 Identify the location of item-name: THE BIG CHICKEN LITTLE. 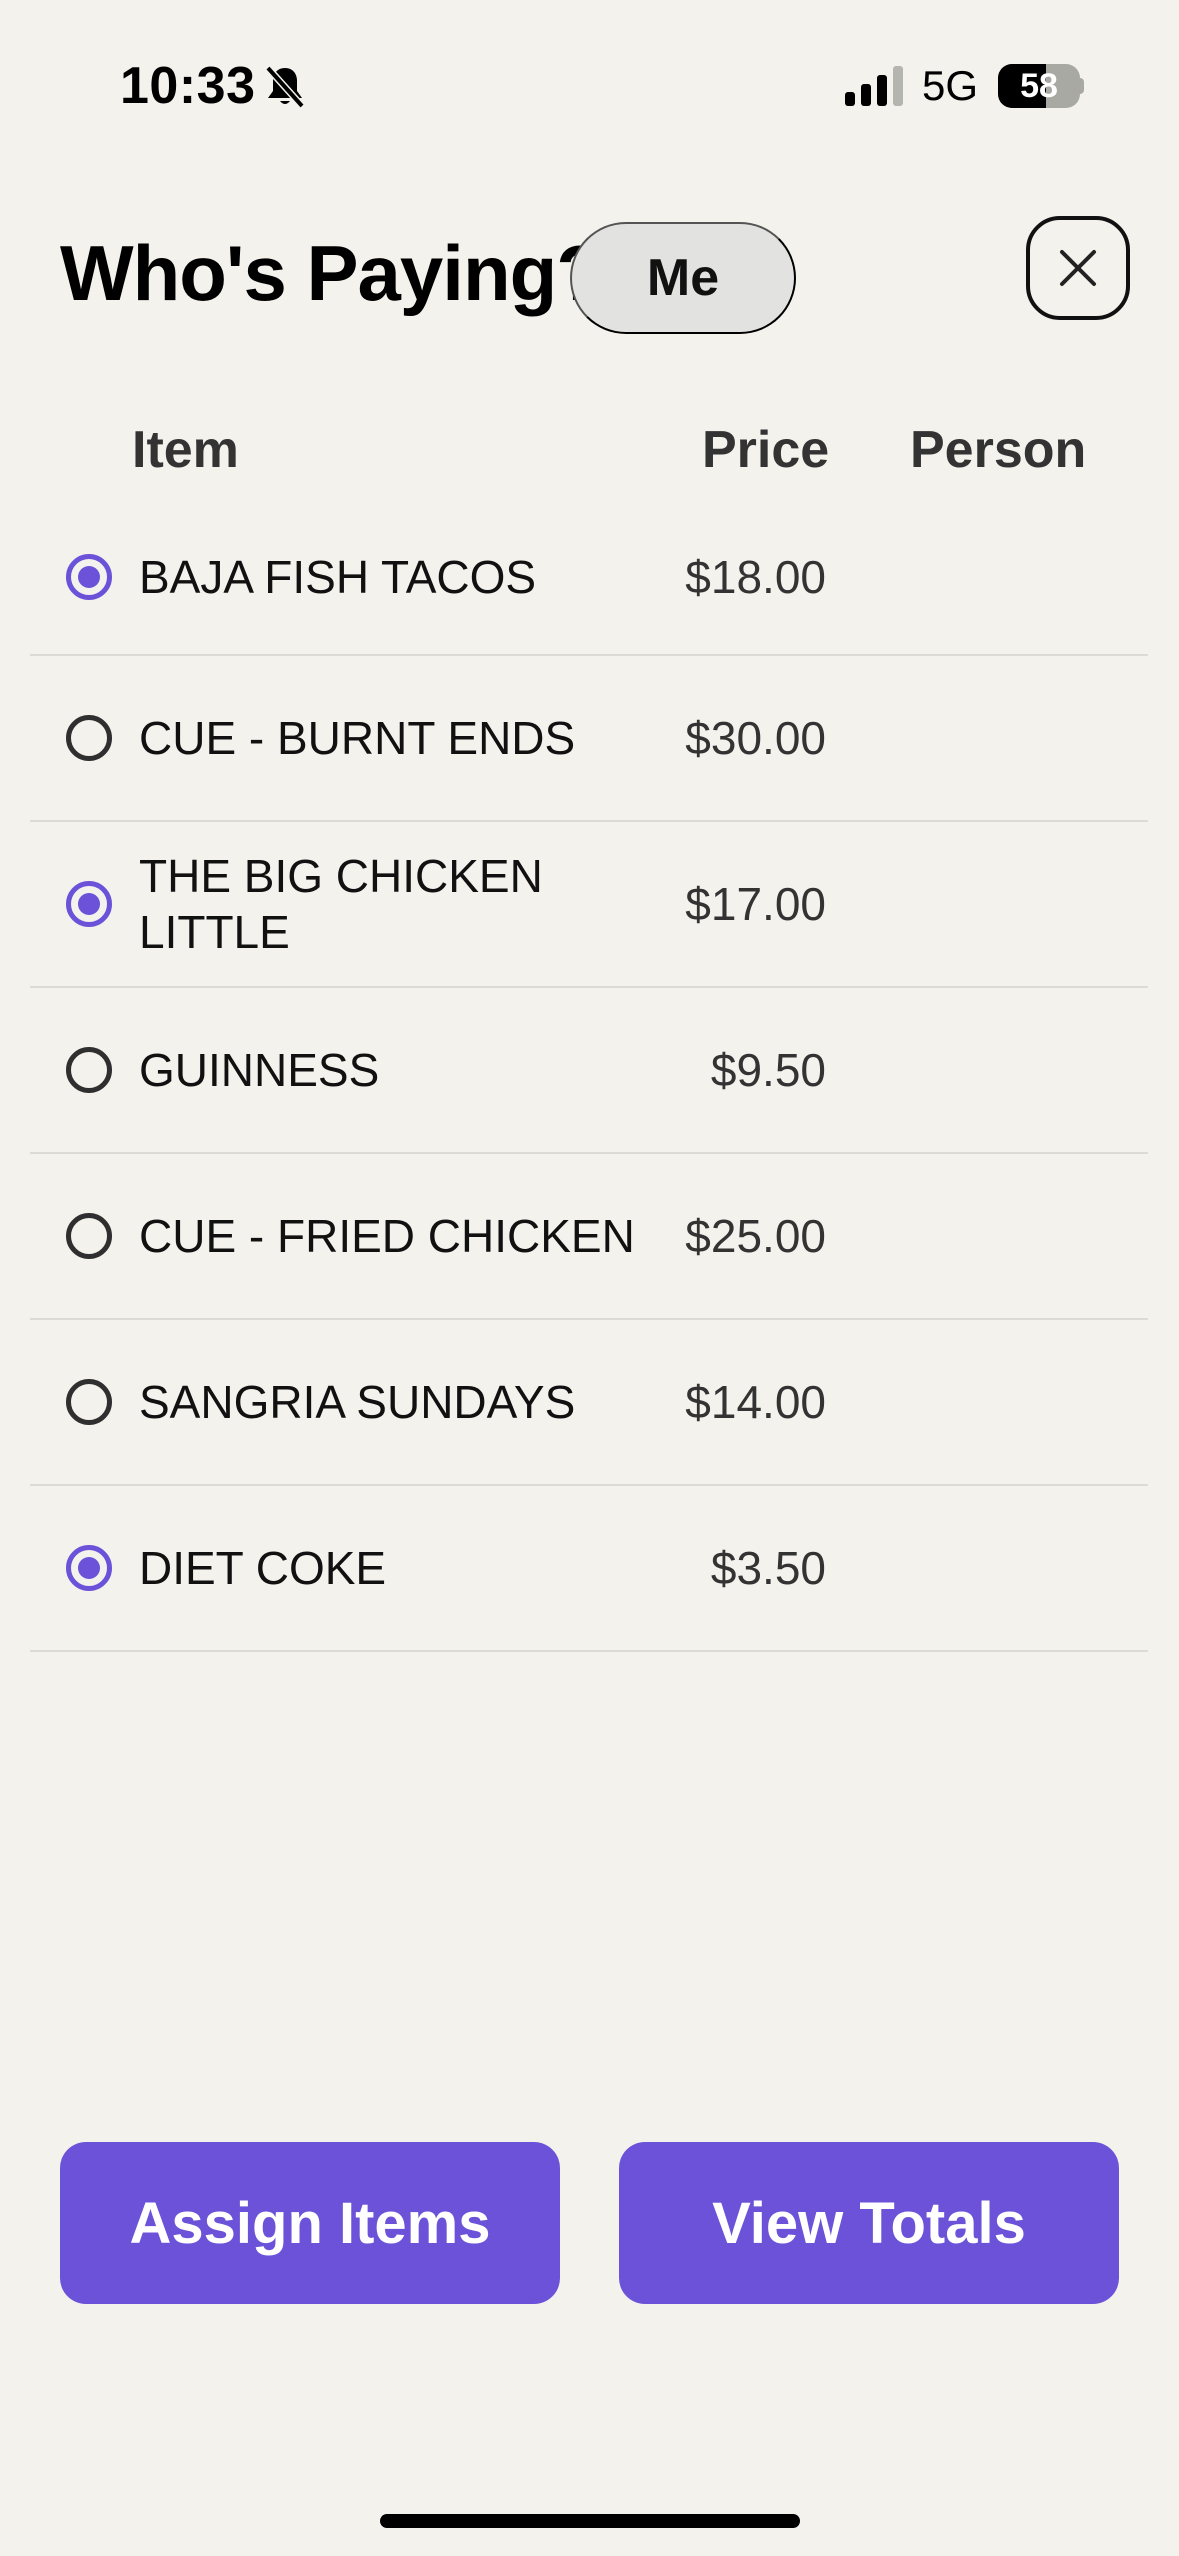
(341, 904).